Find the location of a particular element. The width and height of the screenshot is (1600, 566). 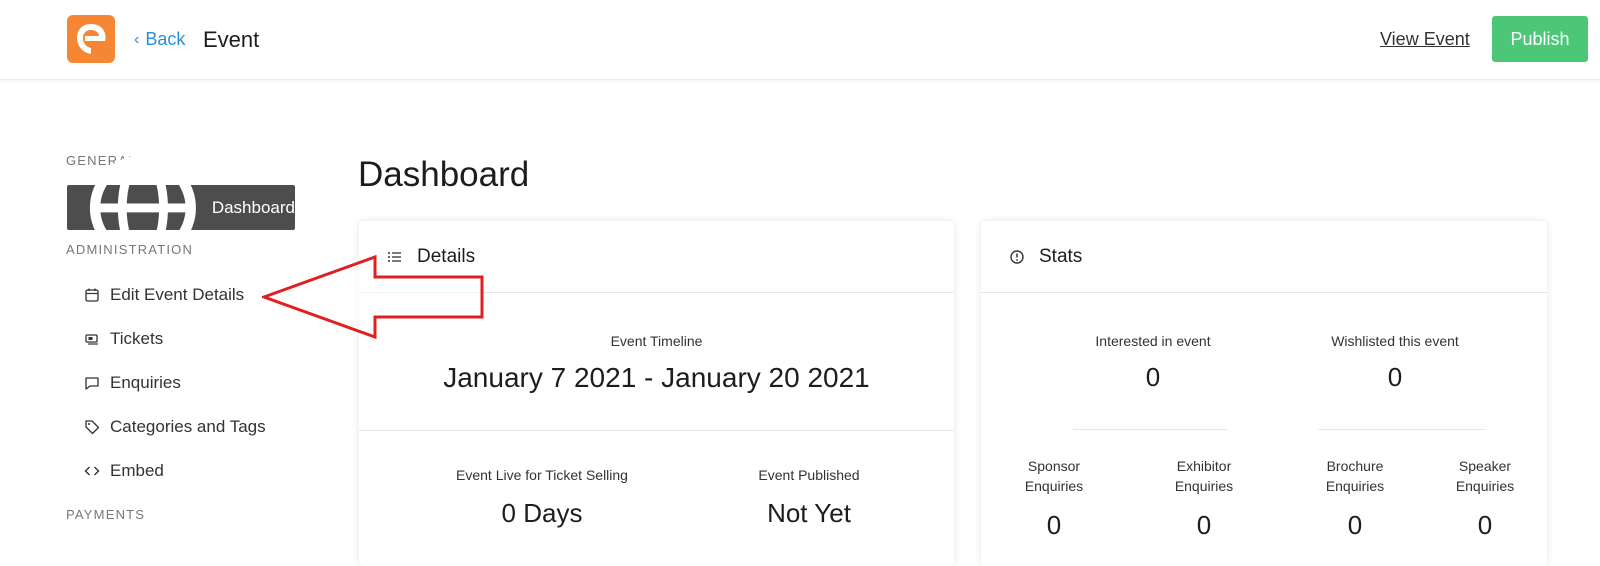

sidebar-item-dashboard: Dashboard is located at coordinates (181, 207).